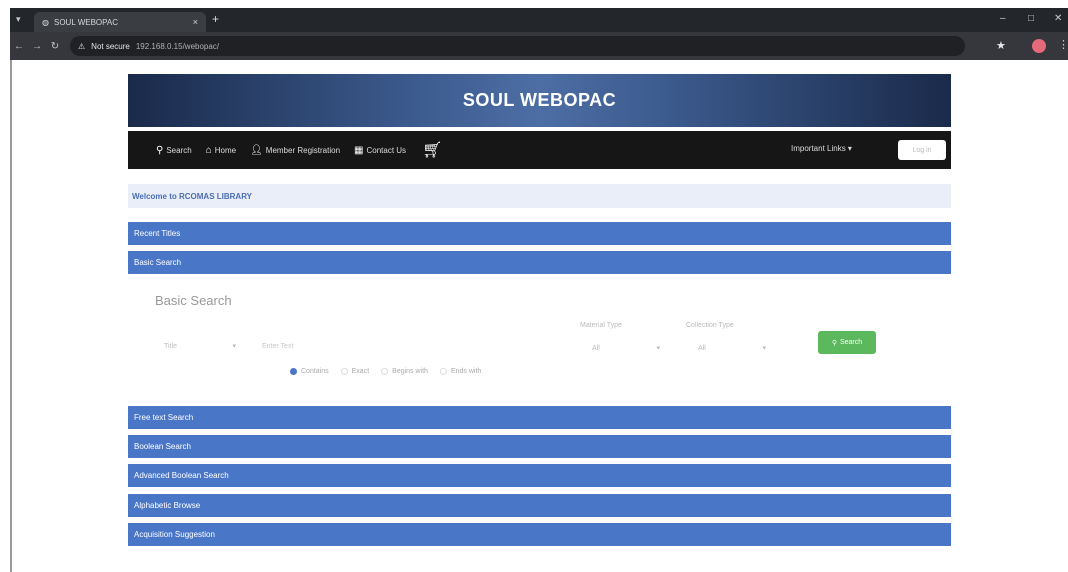 The height and width of the screenshot is (572, 1068). What do you see at coordinates (11, 316) in the screenshot?
I see `window-edge` at bounding box center [11, 316].